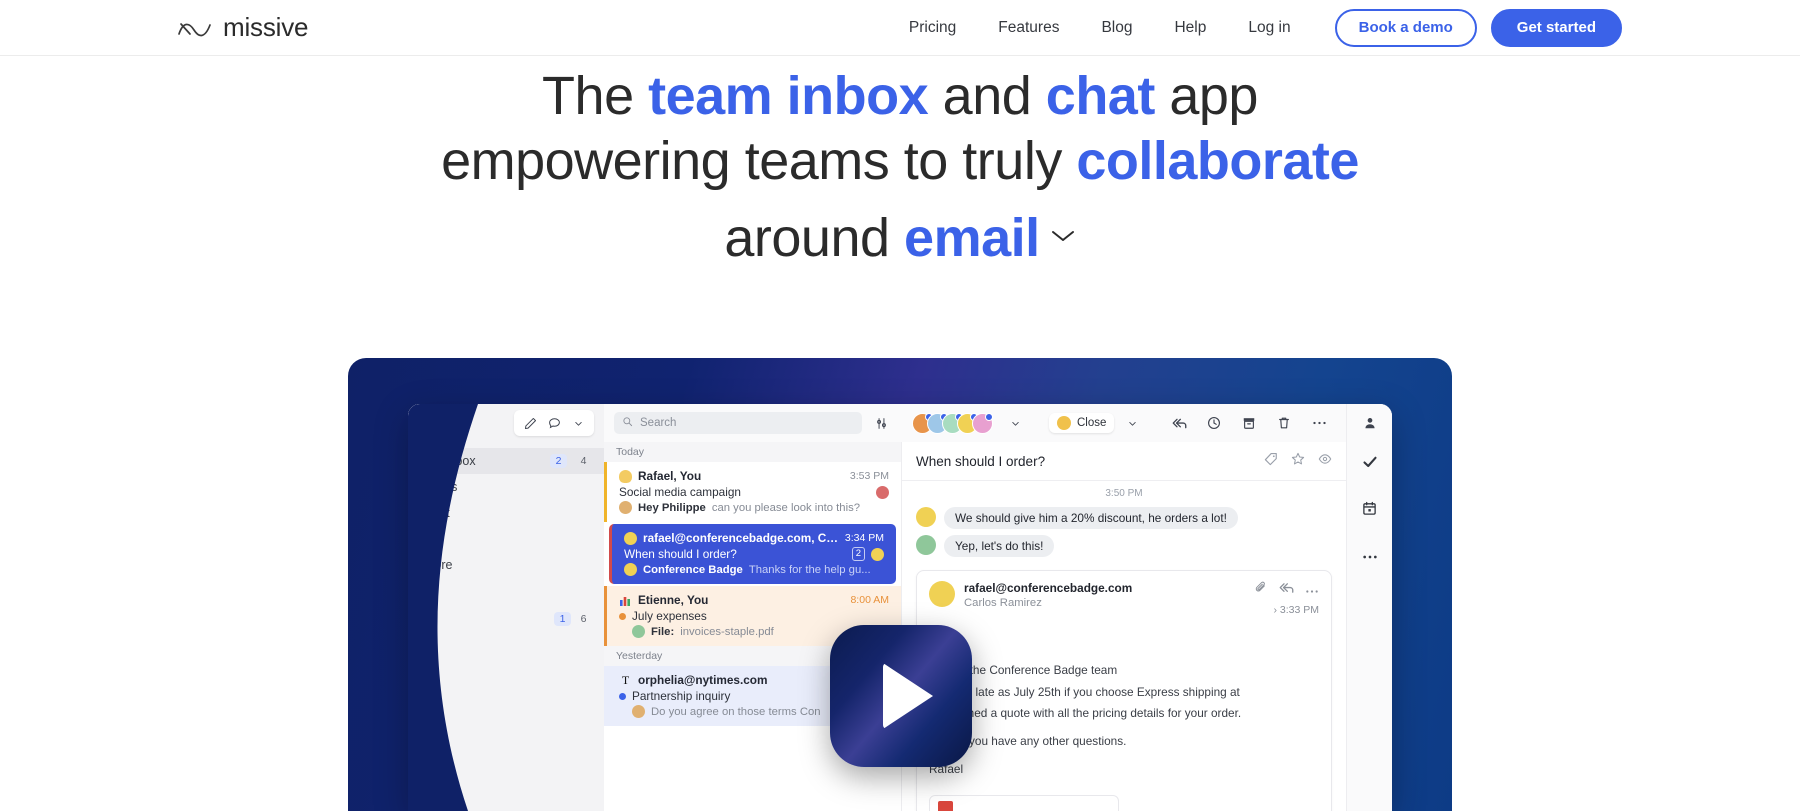  What do you see at coordinates (759, 160) in the screenshot?
I see `headline-text: empowering teams to truly` at bounding box center [759, 160].